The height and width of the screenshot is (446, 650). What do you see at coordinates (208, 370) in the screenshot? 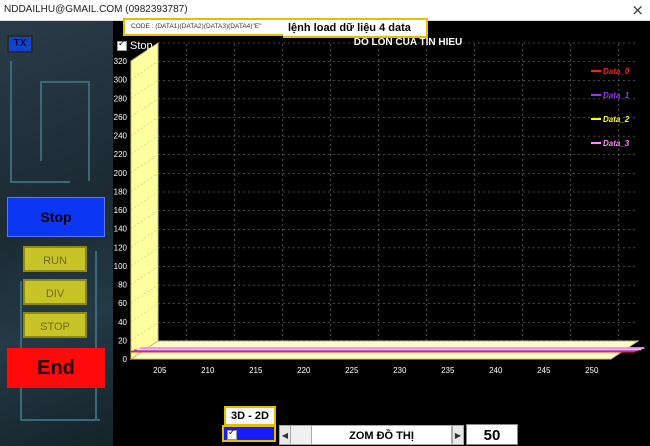
I see `x-tick-label: 210` at bounding box center [208, 370].